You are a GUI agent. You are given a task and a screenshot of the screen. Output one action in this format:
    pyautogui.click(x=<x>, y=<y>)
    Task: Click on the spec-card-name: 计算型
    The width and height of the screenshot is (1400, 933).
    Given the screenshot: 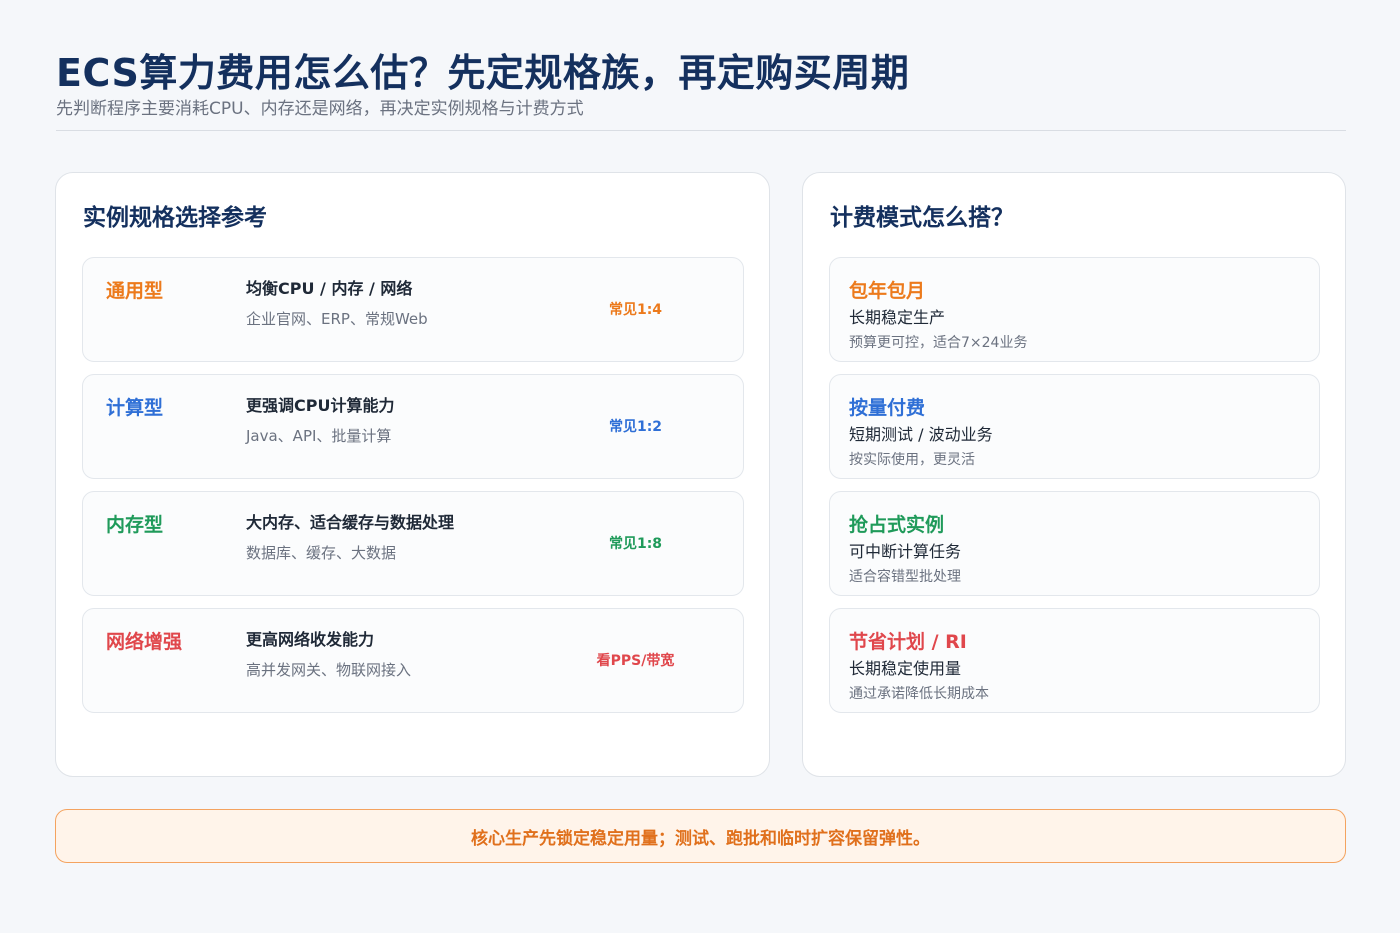 What is the action you would take?
    pyautogui.click(x=135, y=408)
    